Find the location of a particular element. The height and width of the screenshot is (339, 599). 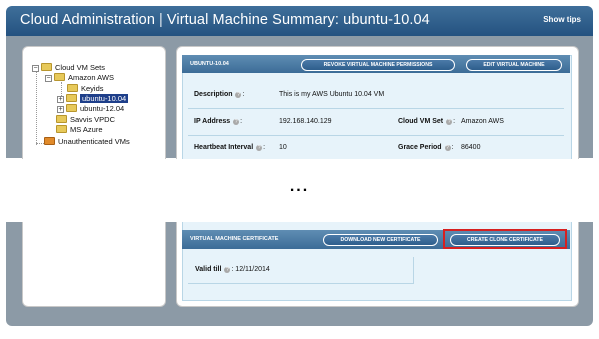

heartbeat-value: 10 is located at coordinates (283, 147).